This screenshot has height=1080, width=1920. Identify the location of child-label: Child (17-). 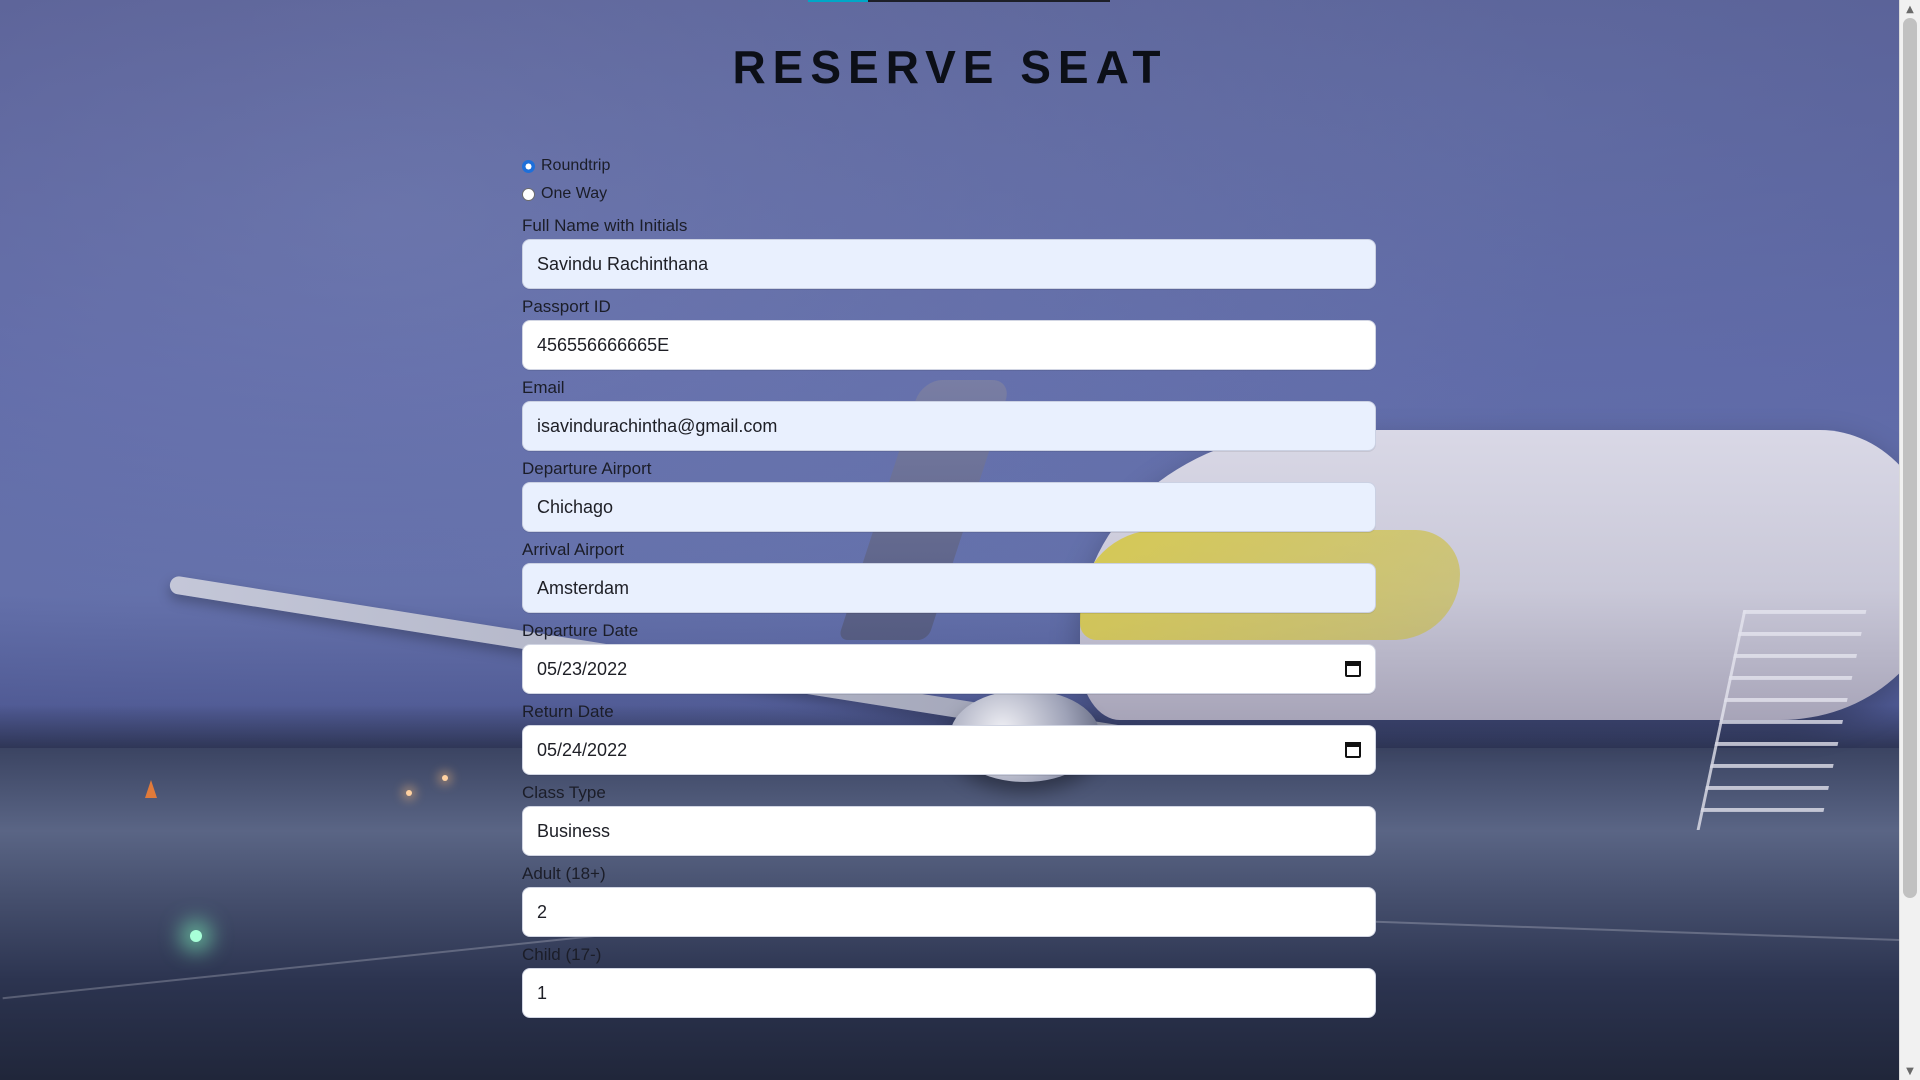
(562, 954).